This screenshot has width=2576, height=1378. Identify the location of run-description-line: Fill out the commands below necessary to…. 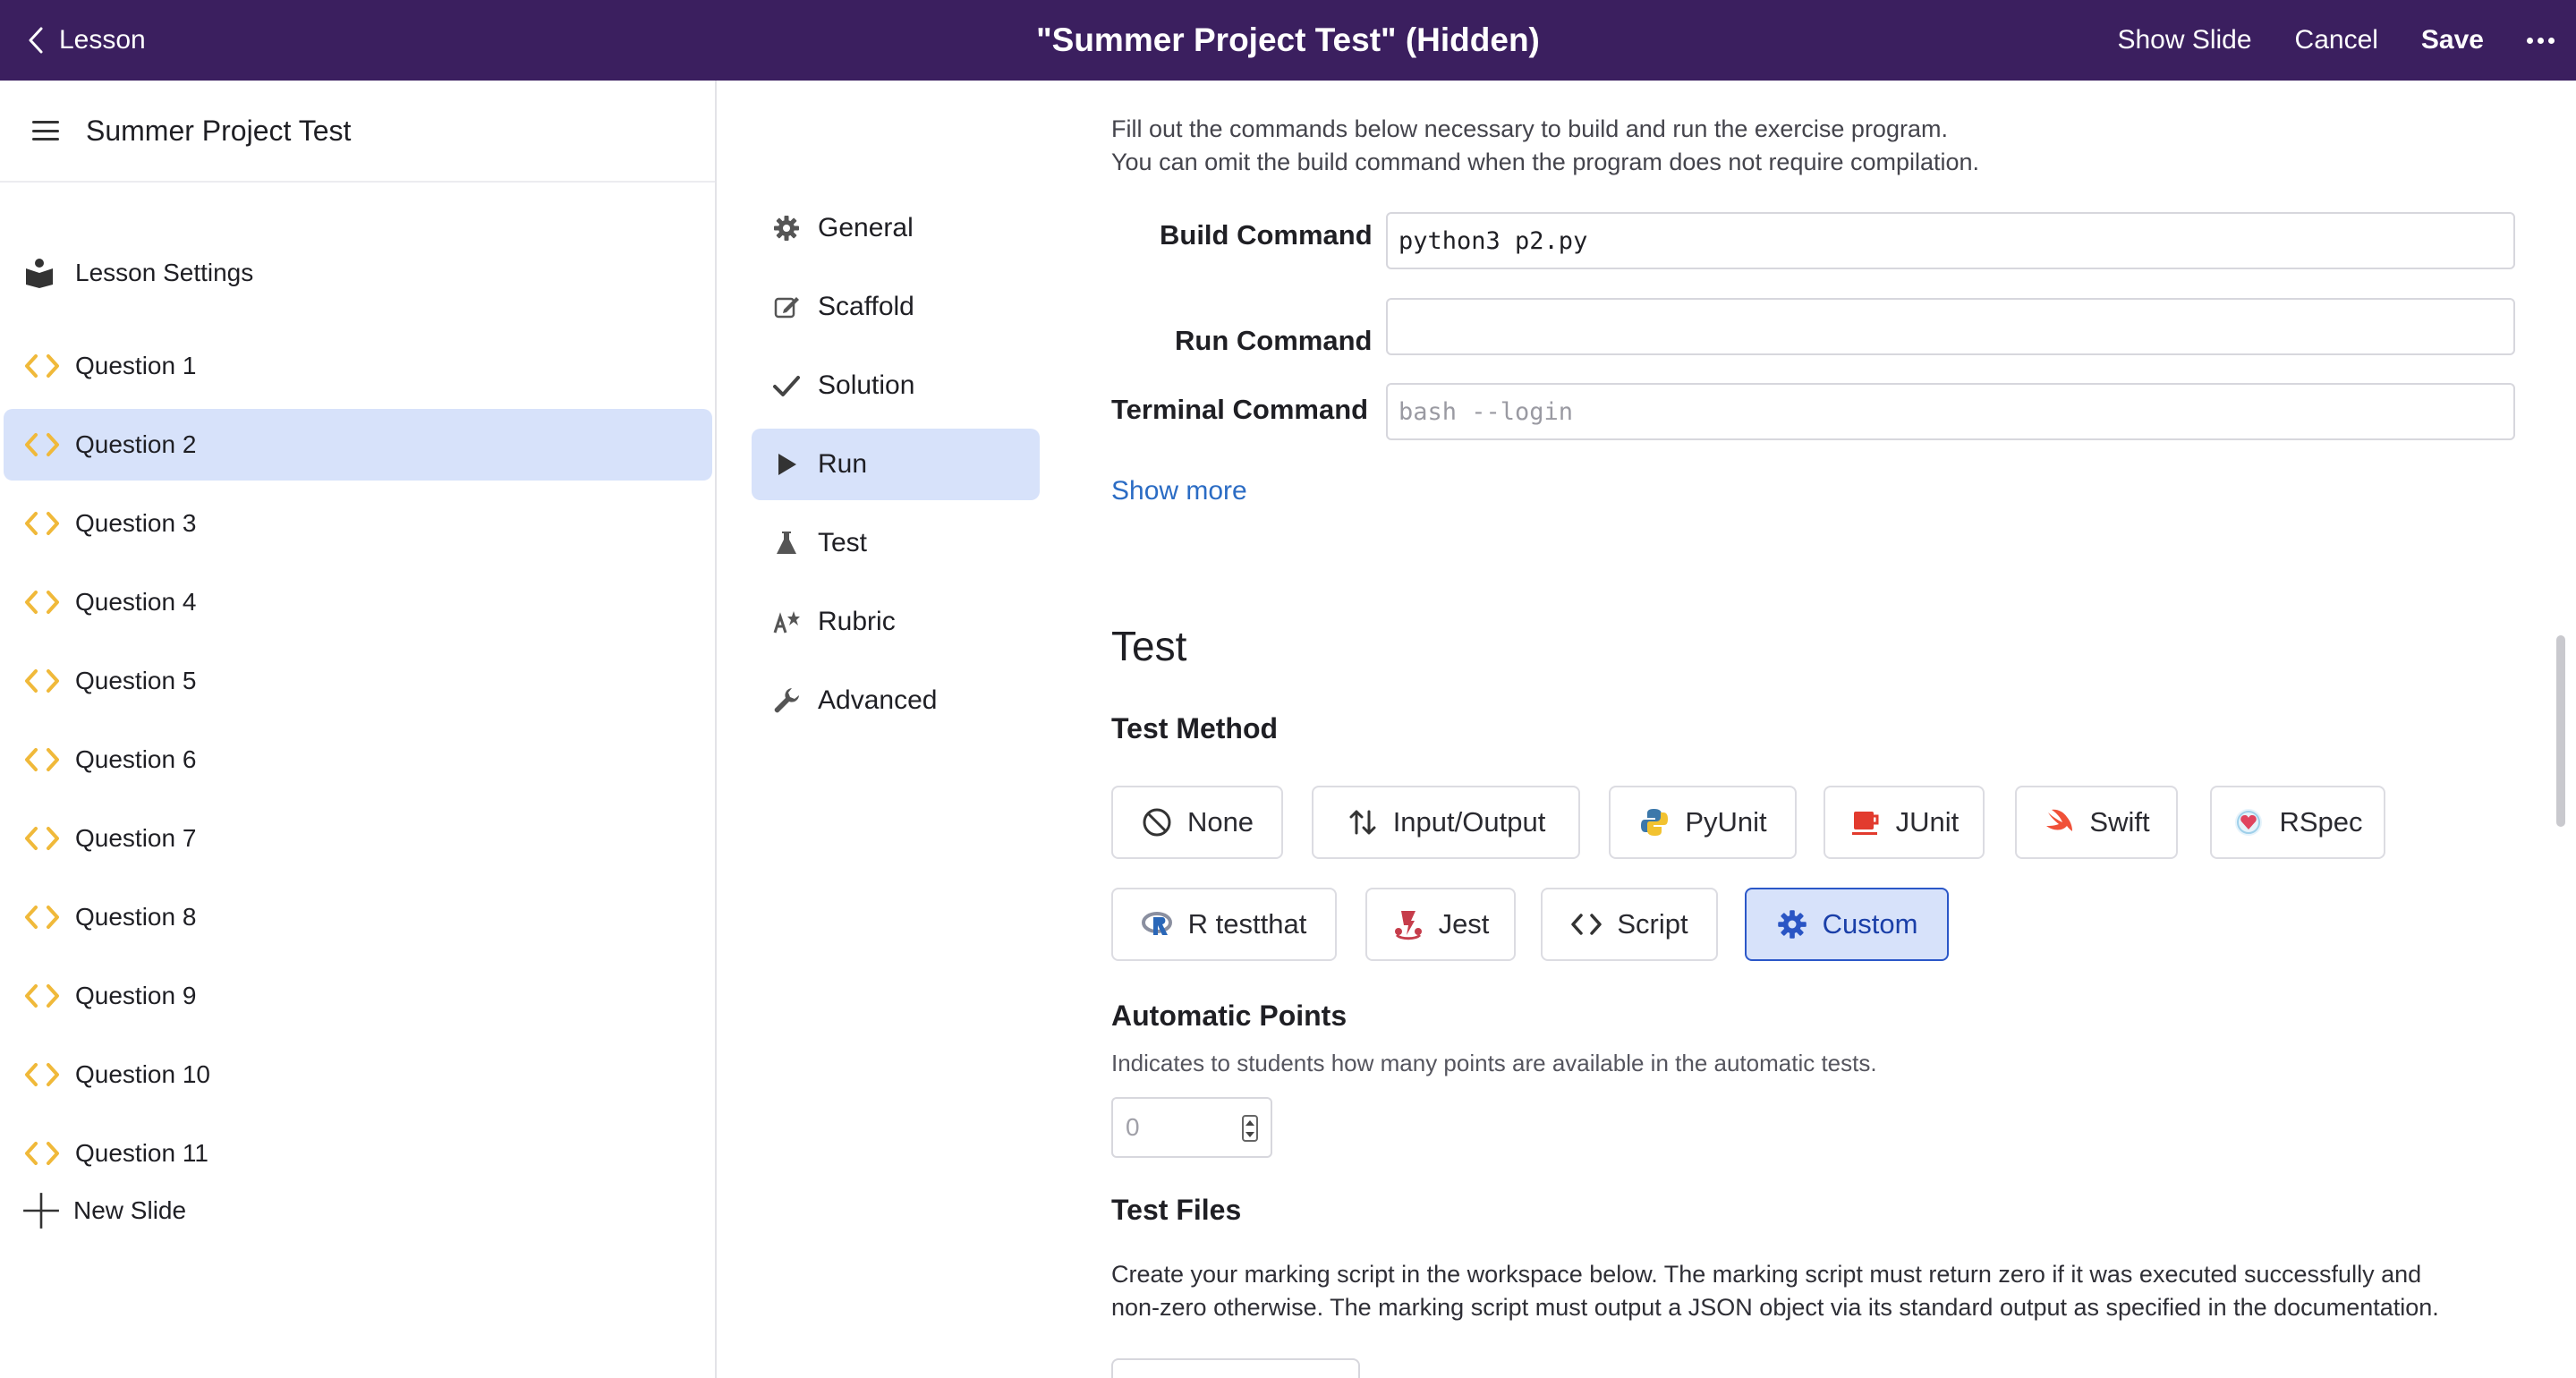
(1529, 129).